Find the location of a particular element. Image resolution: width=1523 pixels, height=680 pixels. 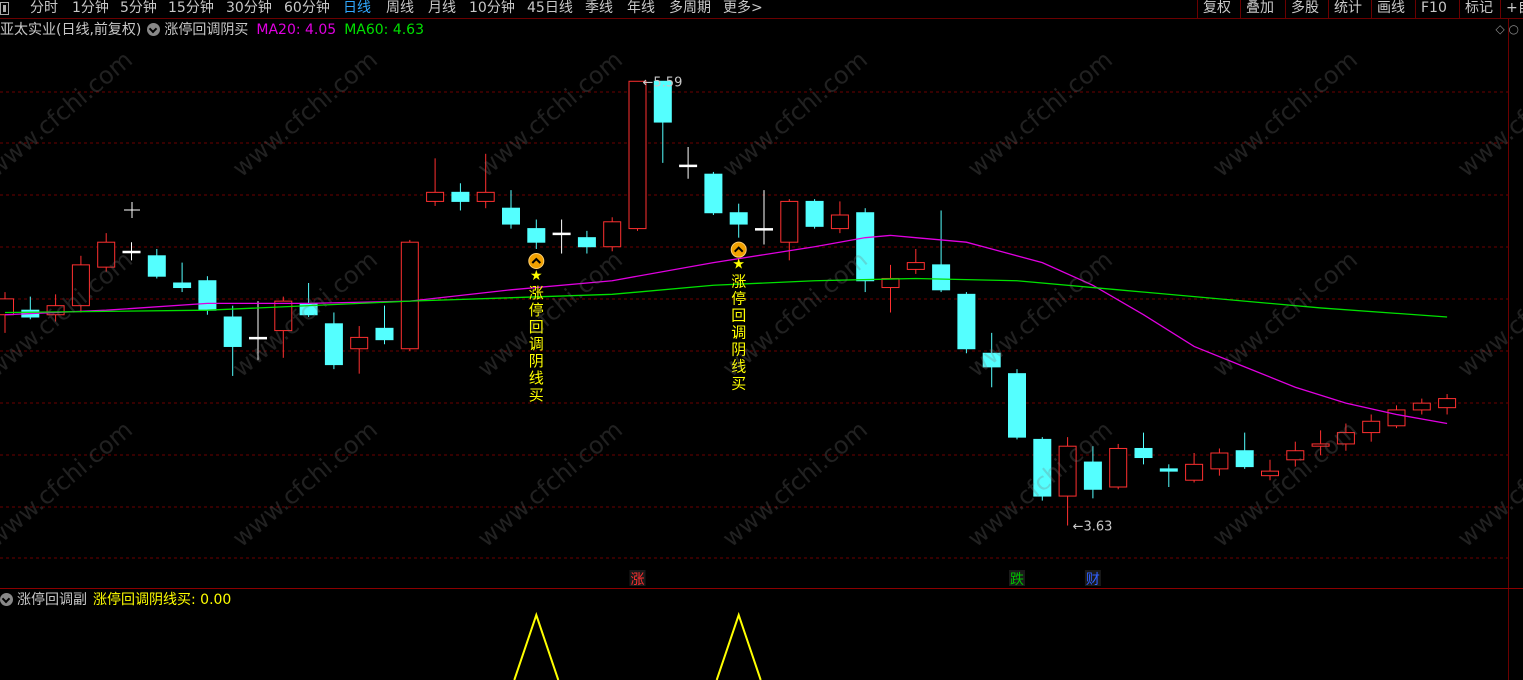

sub-panel-header: 涨停回调副 涨停回调阴线买: 0.00 is located at coordinates (115, 600).